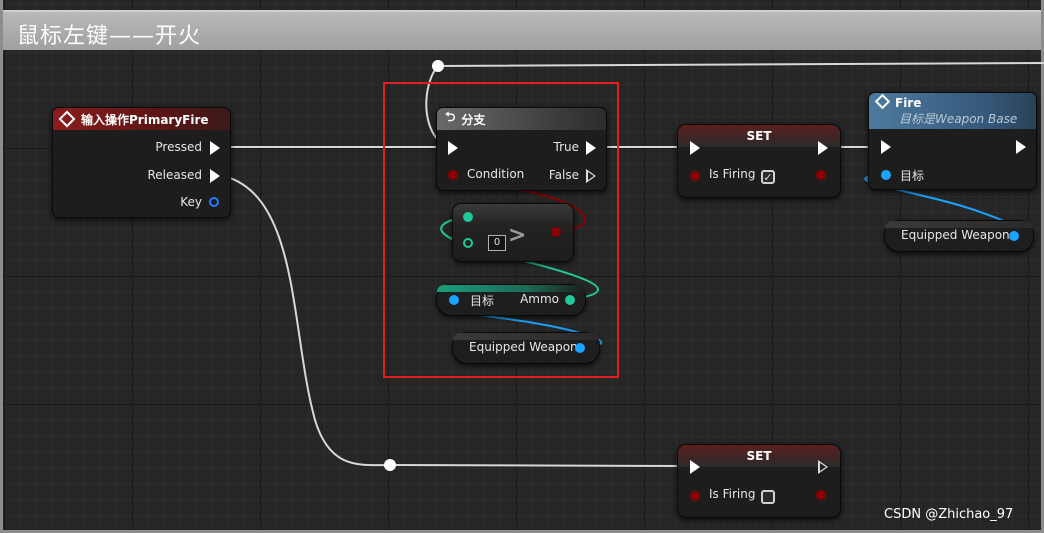 The image size is (1044, 533). Describe the element at coordinates (886, 147) in the screenshot. I see `exec-pin-fire-in` at that location.